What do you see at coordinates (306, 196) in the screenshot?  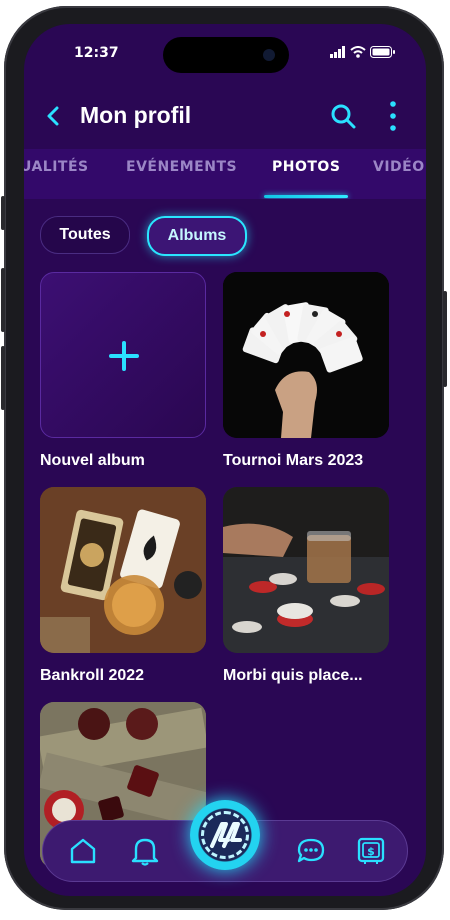 I see `active-tab-indicator` at bounding box center [306, 196].